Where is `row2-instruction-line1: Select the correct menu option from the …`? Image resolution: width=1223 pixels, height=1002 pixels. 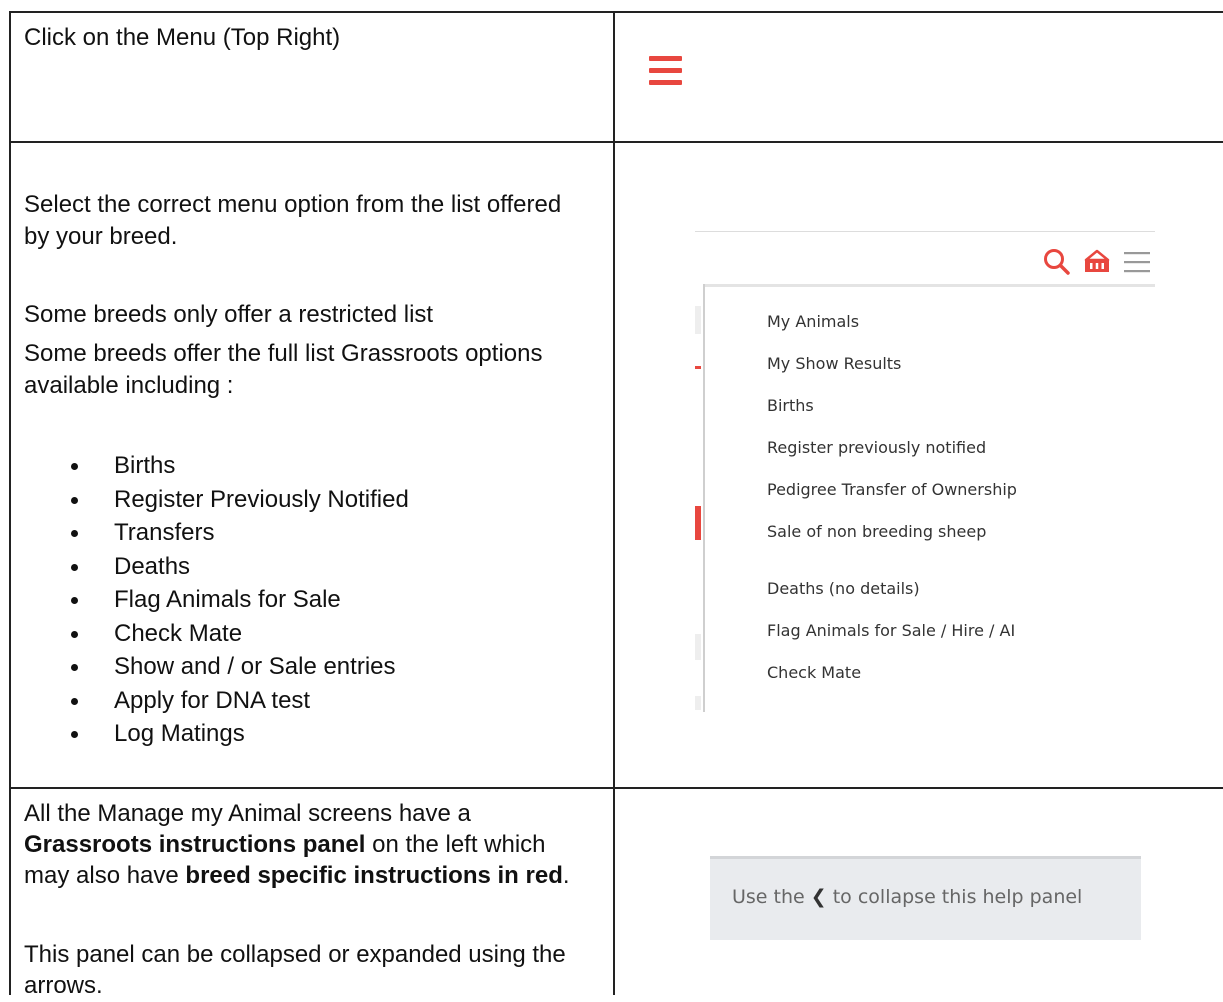 row2-instruction-line1: Select the correct menu option from the … is located at coordinates (293, 204).